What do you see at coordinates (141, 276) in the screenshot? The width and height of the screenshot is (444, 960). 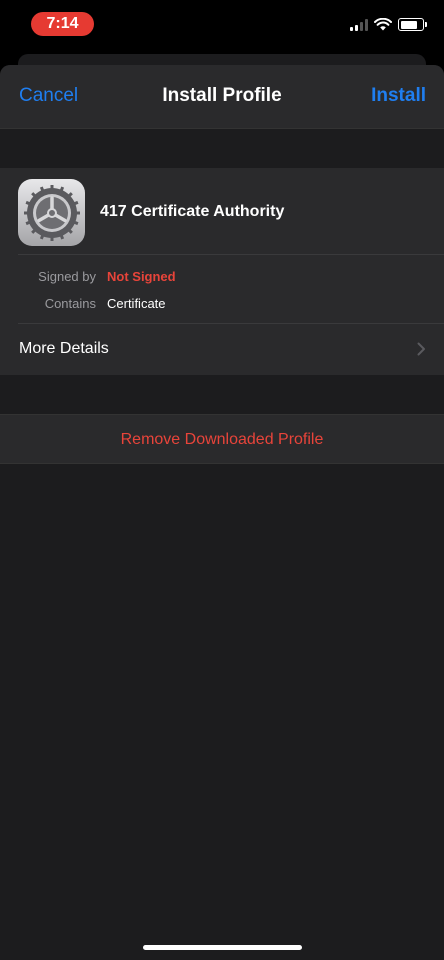 I see `signed-by-value: Not Signed` at bounding box center [141, 276].